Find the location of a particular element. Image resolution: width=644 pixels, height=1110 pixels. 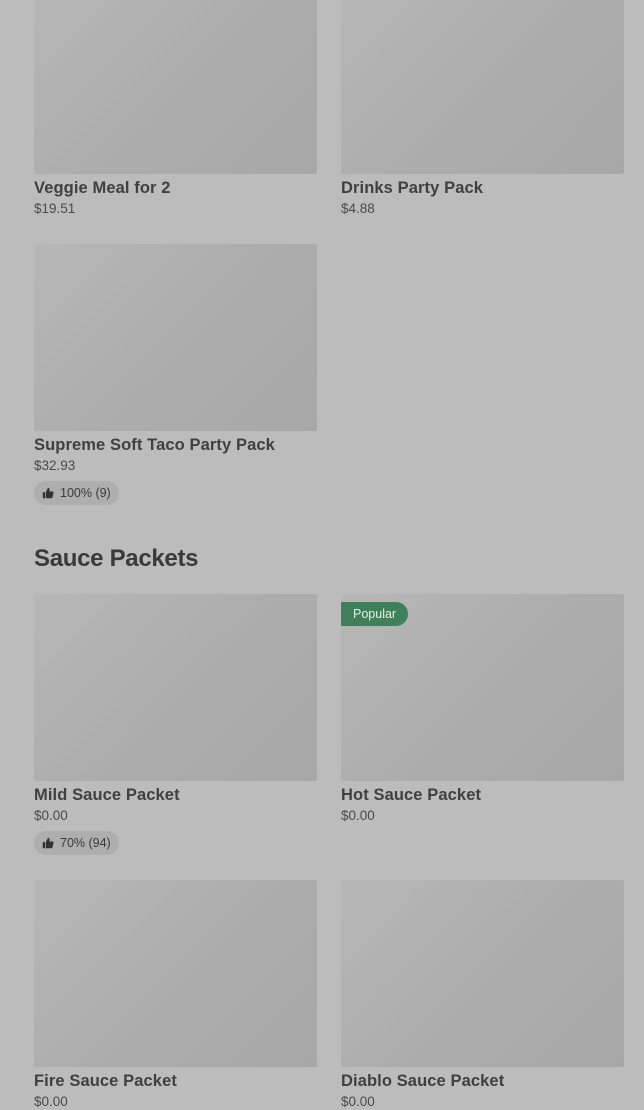

menu-item-card: Diablo Sauce Packet $0.00 is located at coordinates (482, 995).